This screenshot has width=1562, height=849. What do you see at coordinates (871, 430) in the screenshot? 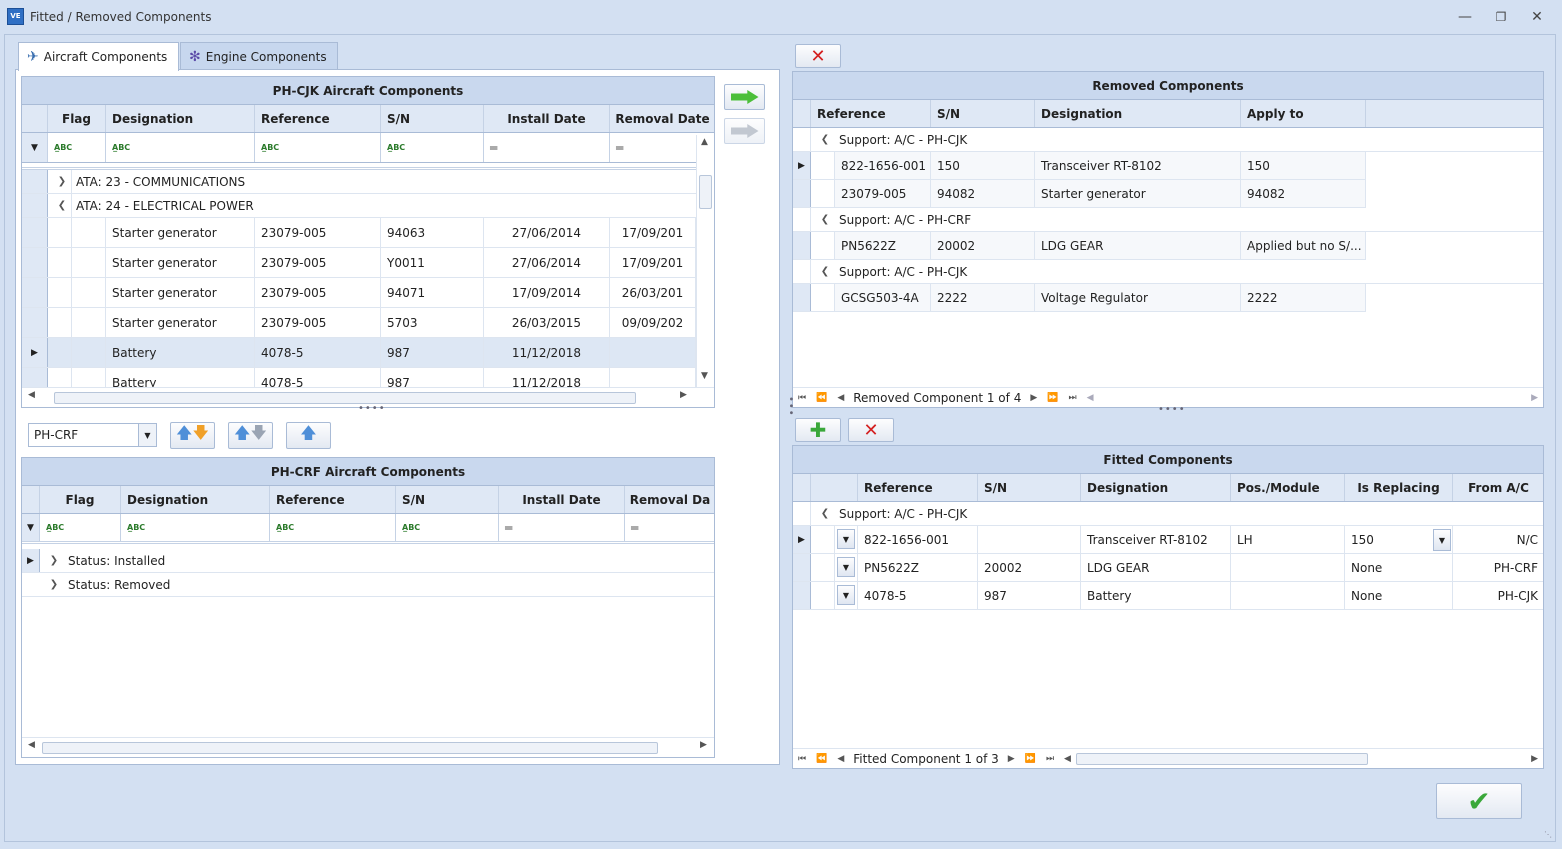
I see `delete-fitted-button: ✕` at bounding box center [871, 430].